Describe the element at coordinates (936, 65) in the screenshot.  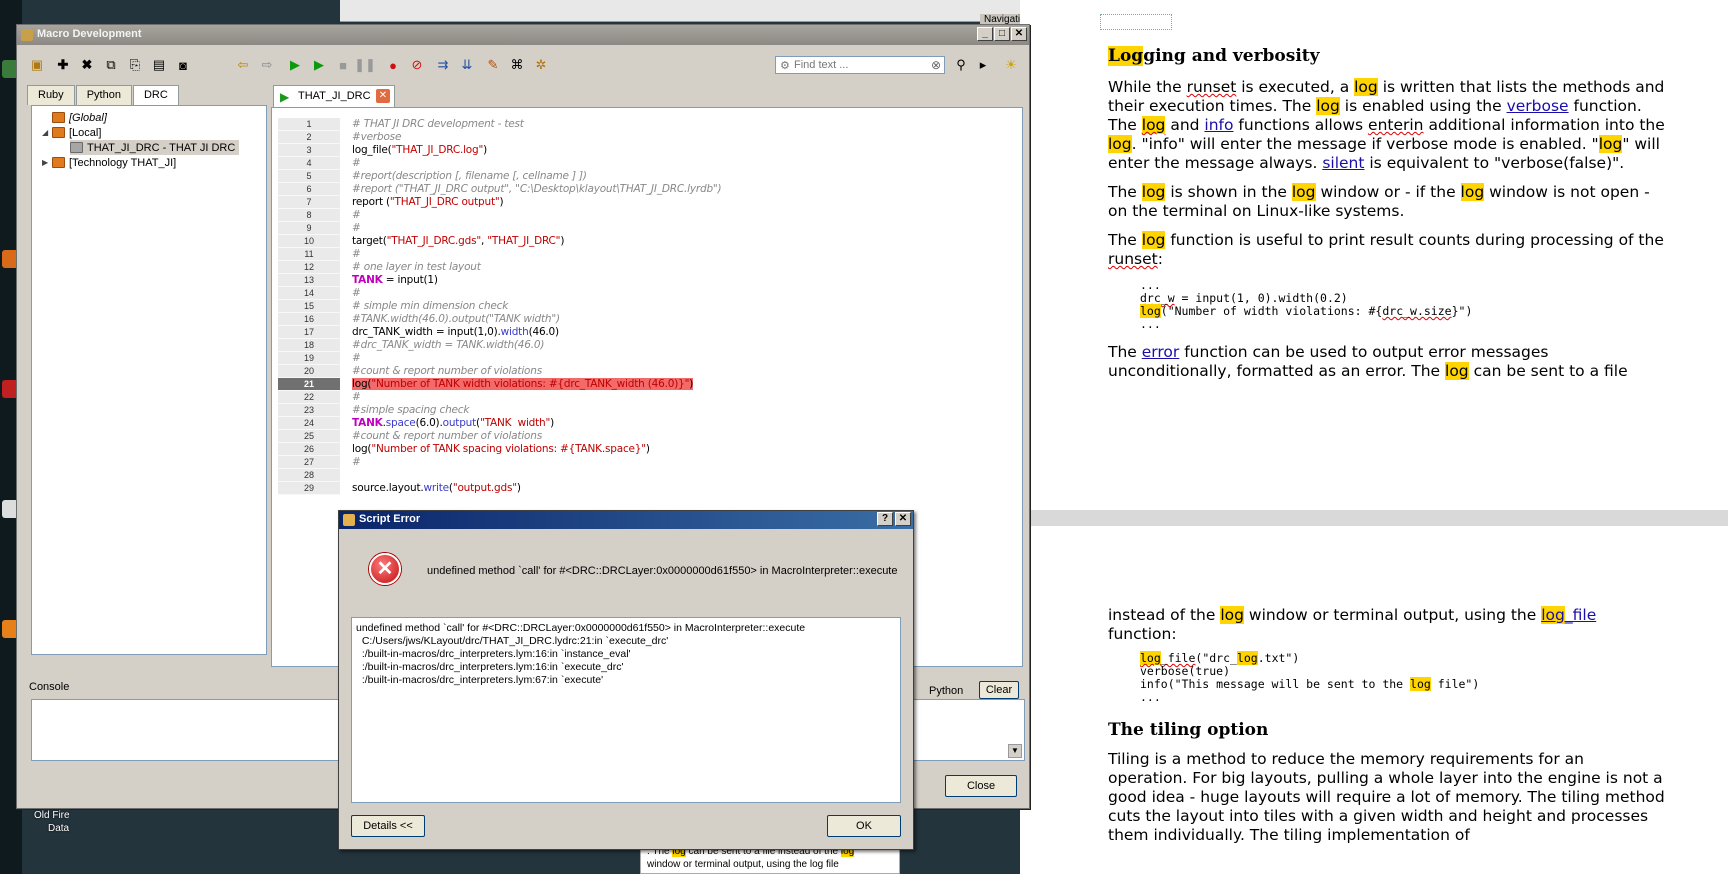
I see `clear-search-icon: ⊗` at that location.